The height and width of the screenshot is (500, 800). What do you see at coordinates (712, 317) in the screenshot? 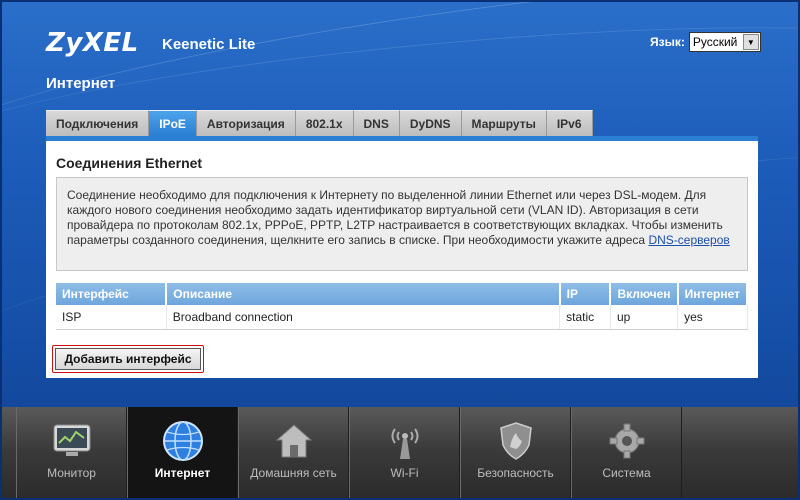
I see `cell-internet: yes` at bounding box center [712, 317].